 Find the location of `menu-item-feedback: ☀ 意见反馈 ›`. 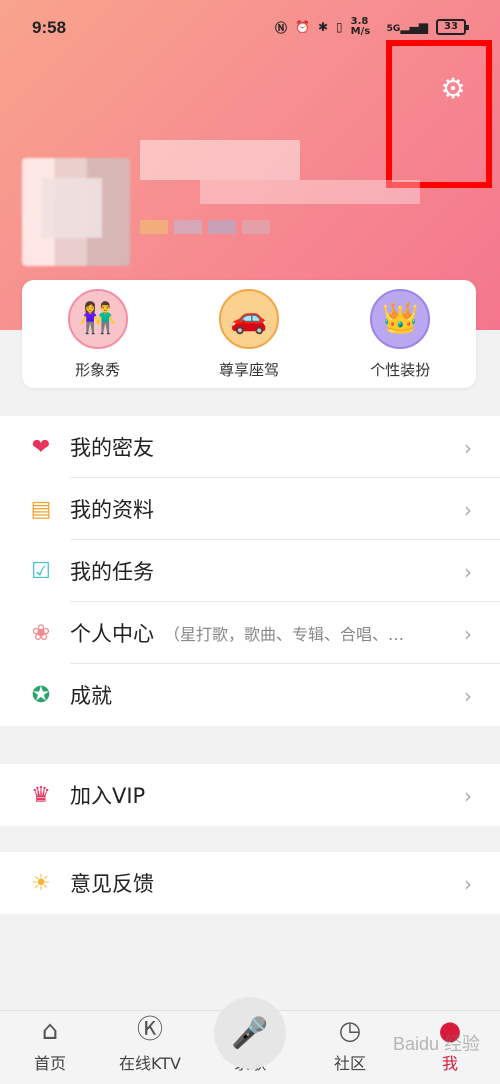

menu-item-feedback: ☀ 意见反馈 › is located at coordinates (250, 883).